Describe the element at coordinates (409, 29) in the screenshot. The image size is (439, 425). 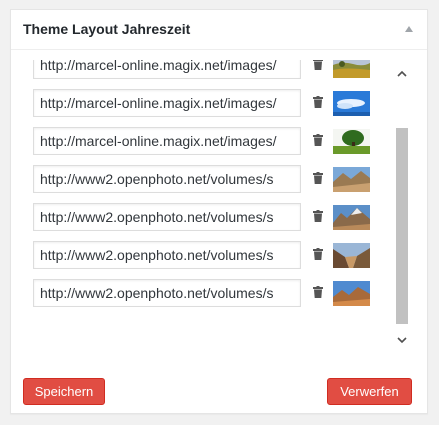
I see `collapse-toggle-icon` at that location.